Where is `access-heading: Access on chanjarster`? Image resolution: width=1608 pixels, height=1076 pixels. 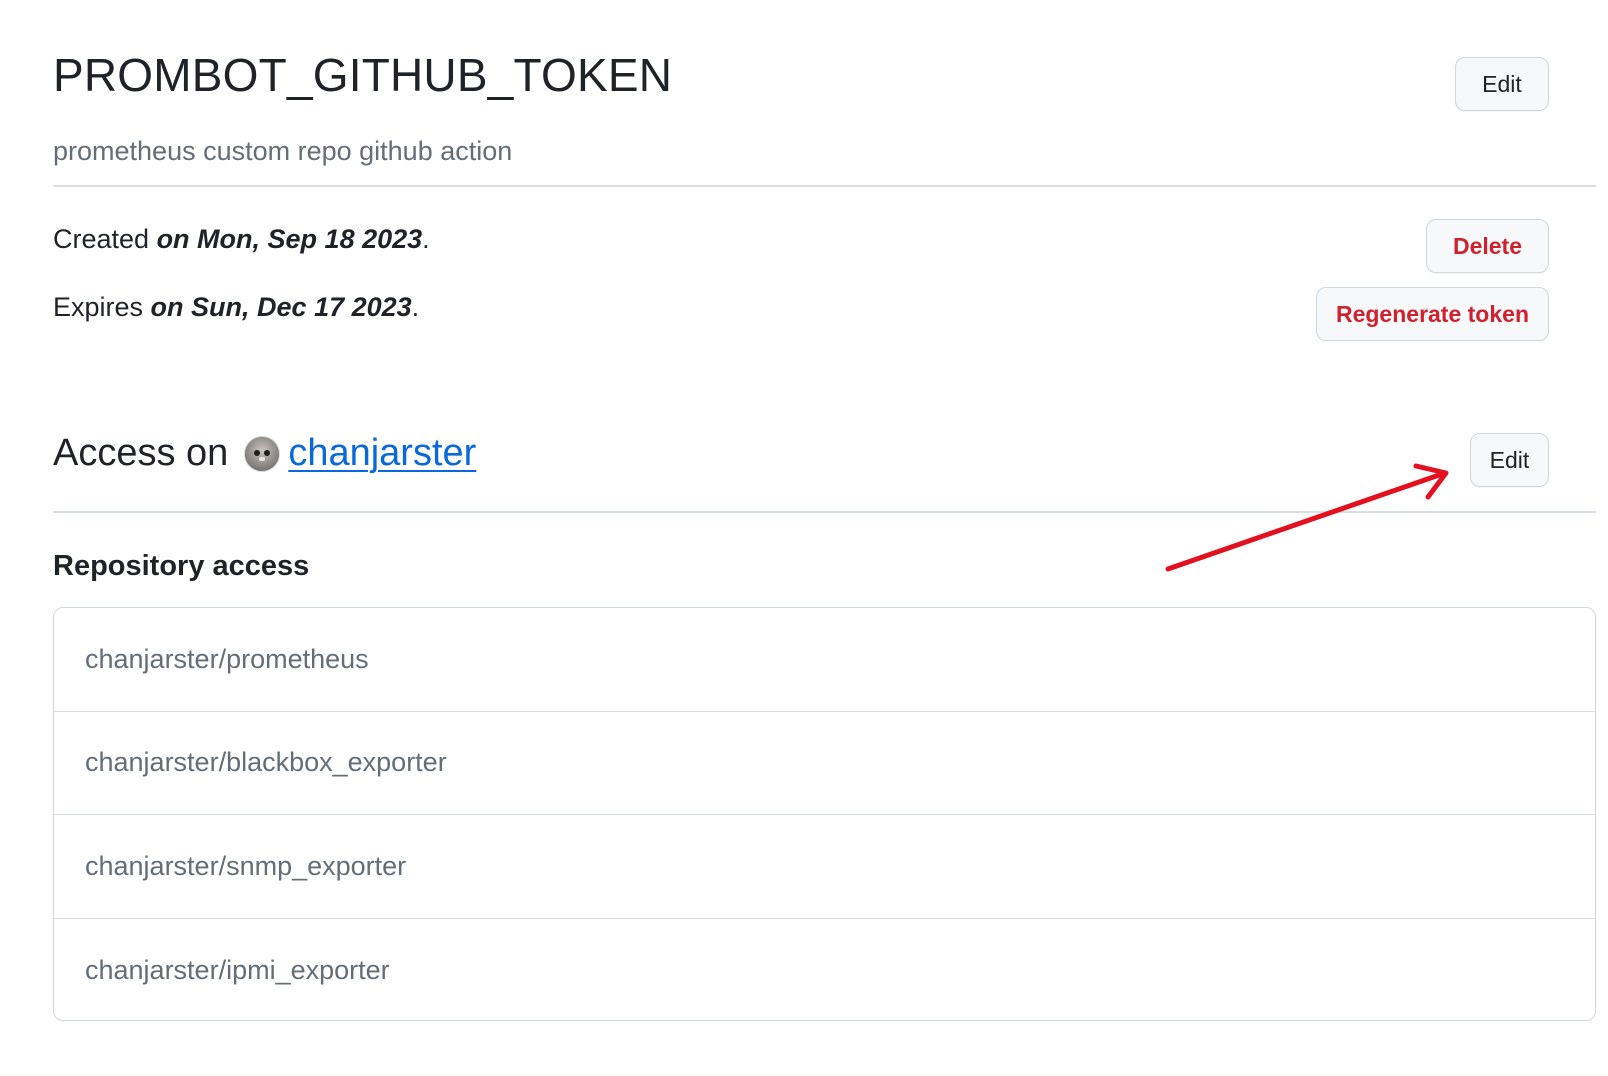 access-heading: Access on chanjarster is located at coordinates (264, 453).